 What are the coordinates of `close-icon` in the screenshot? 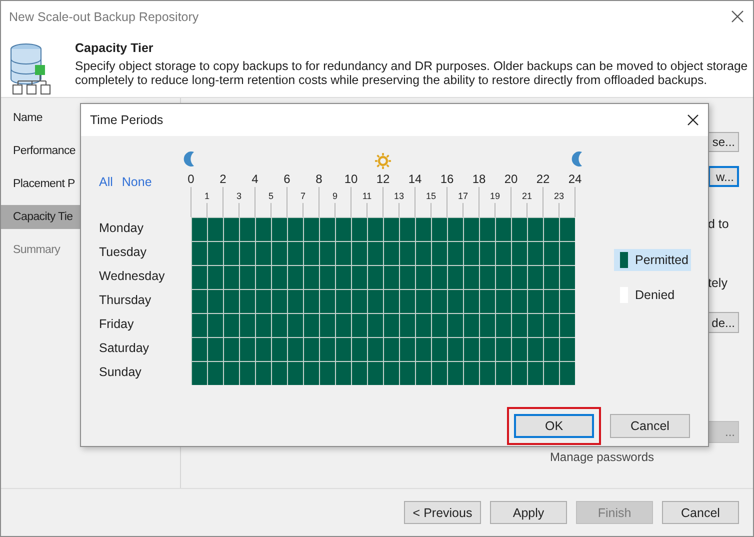 It's located at (737, 16).